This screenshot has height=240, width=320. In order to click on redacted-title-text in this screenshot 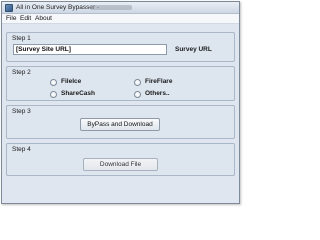, I will do `click(111, 7)`.